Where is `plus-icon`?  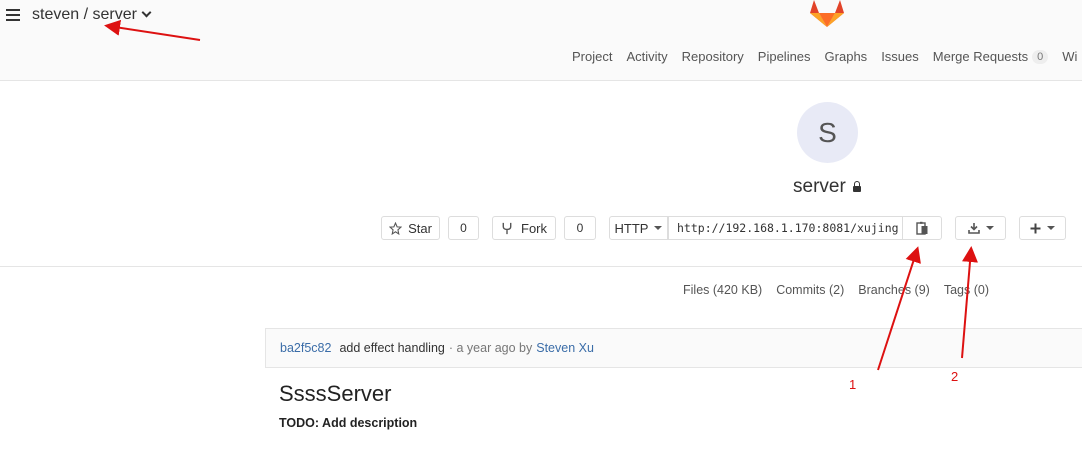 plus-icon is located at coordinates (1035, 228).